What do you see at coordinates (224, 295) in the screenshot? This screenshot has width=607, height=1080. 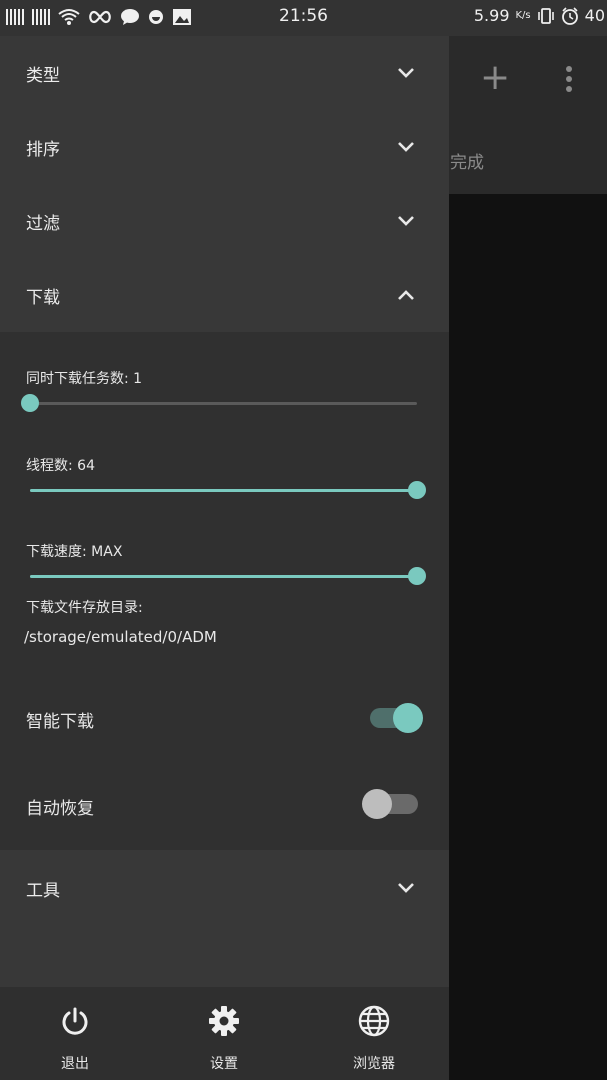 I see `section-download: 下载` at bounding box center [224, 295].